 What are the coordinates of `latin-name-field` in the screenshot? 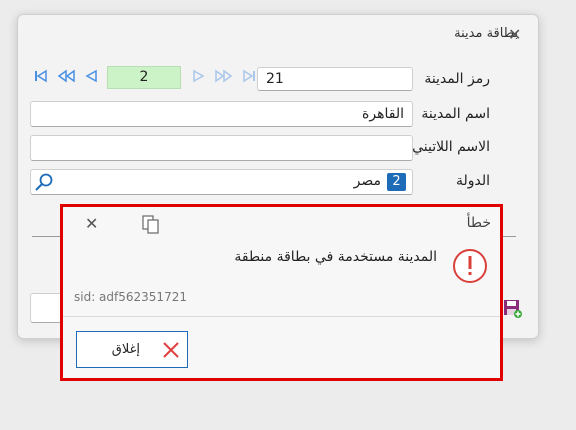 It's located at (221, 148).